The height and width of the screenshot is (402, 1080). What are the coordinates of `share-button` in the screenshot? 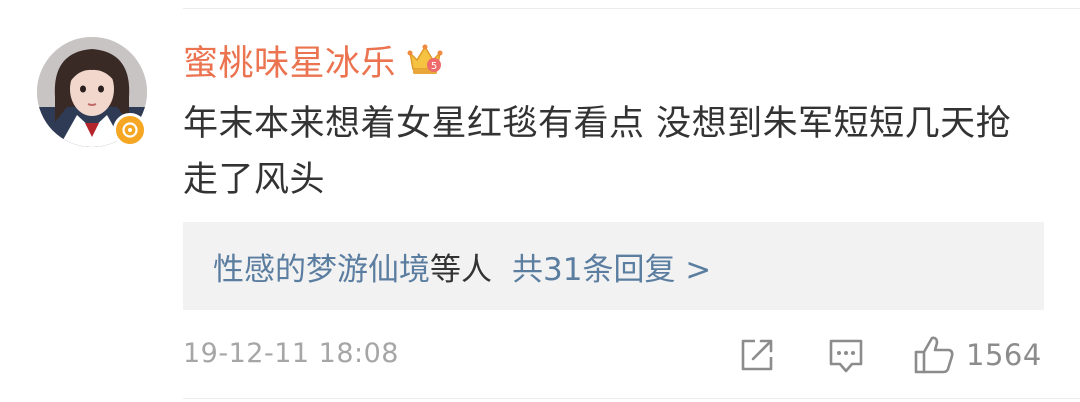 It's located at (757, 355).